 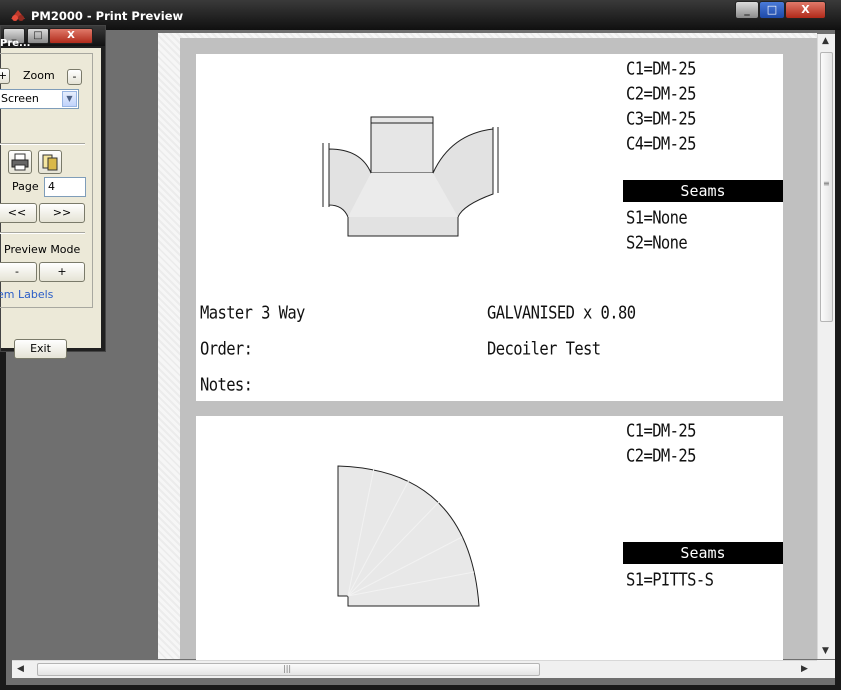 I want to click on print-setup-button, so click(x=50, y=162).